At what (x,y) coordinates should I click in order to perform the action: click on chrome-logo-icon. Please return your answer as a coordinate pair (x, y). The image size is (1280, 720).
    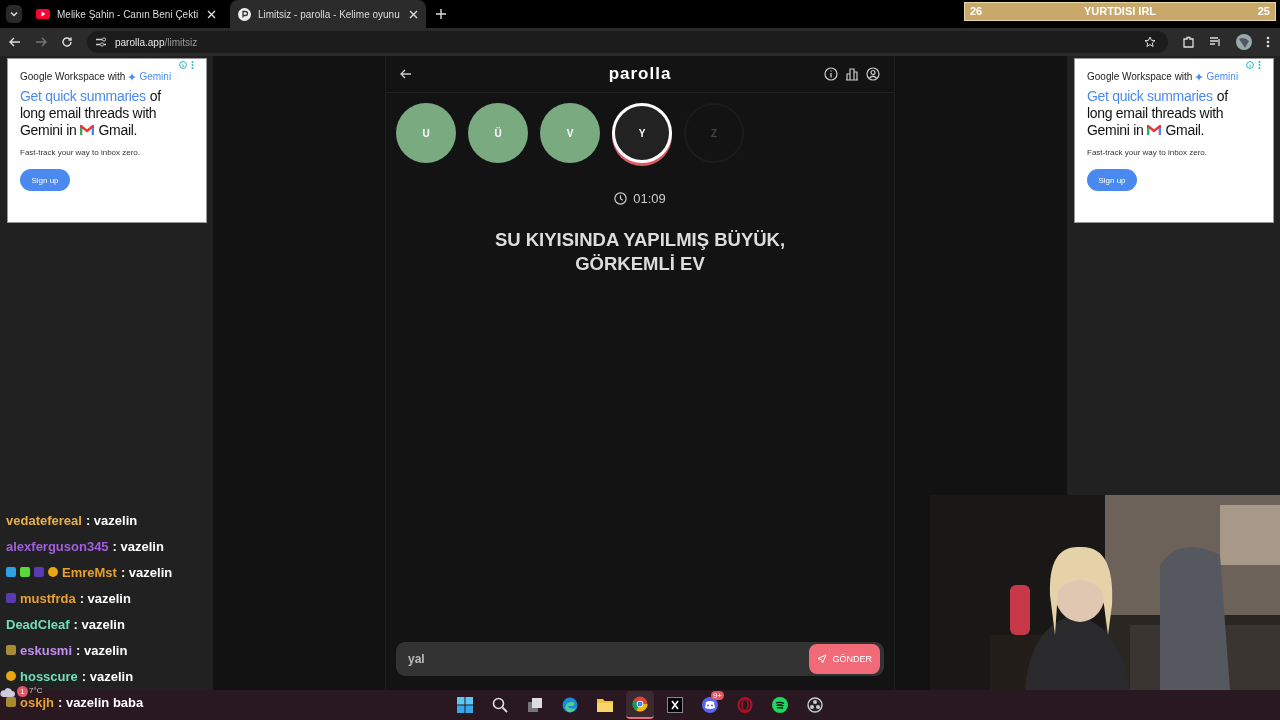
    Looking at the image, I should click on (640, 704).